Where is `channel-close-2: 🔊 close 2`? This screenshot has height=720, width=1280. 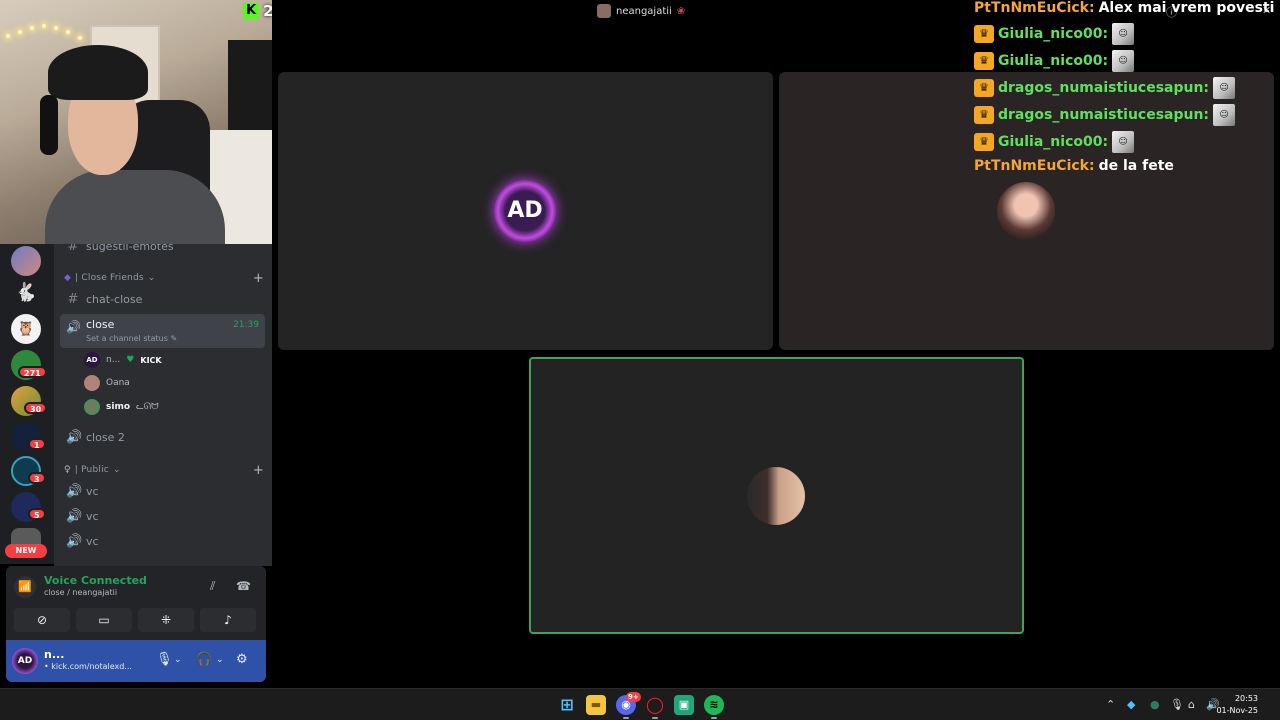 channel-close-2: 🔊 close 2 is located at coordinates (163, 437).